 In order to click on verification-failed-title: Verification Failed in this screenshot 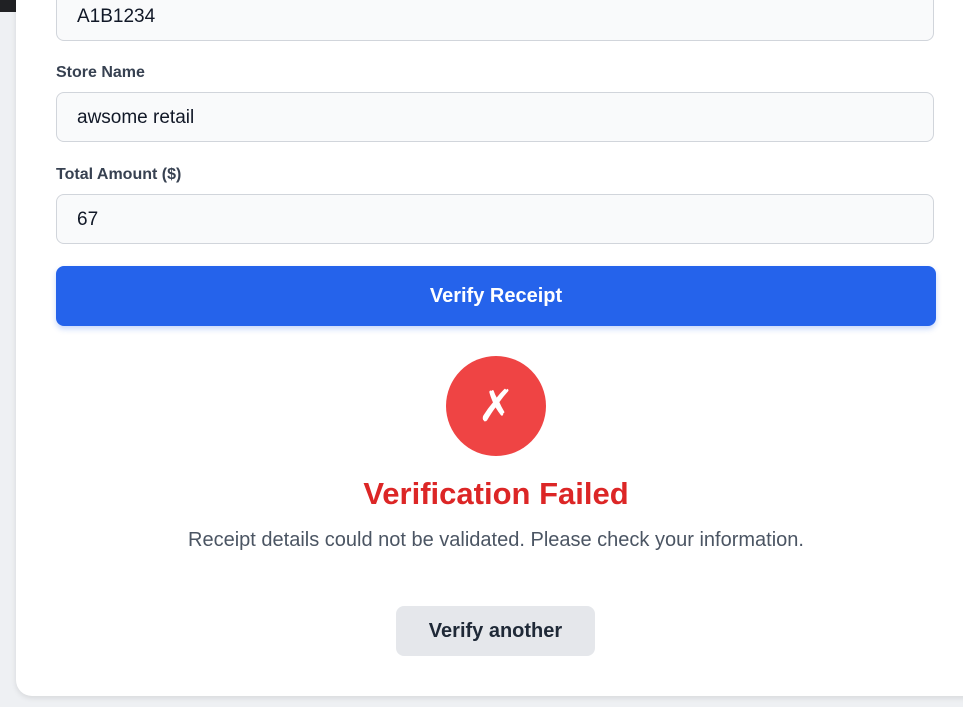, I will do `click(496, 493)`.